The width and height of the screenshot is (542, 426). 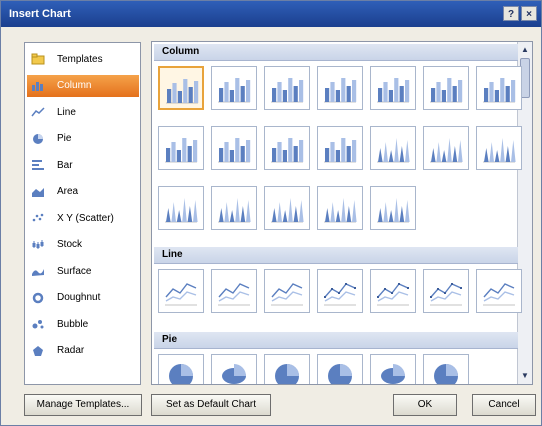 What do you see at coordinates (83, 192) in the screenshot?
I see `sidebar-item-area: Area` at bounding box center [83, 192].